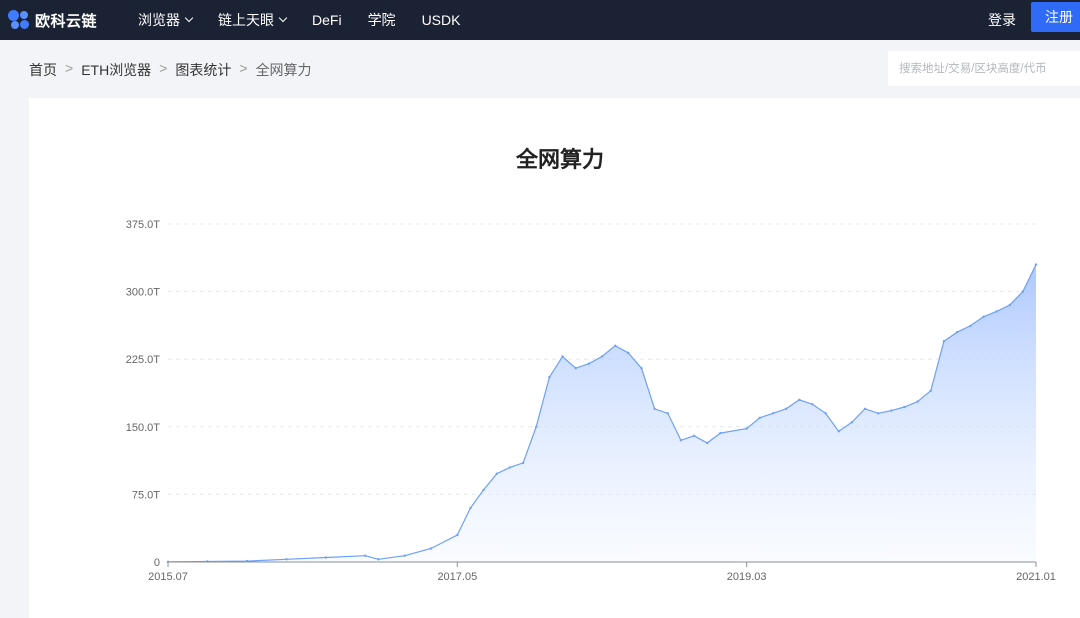 The height and width of the screenshot is (618, 1080). I want to click on y-tick-label: 0, so click(157, 563).